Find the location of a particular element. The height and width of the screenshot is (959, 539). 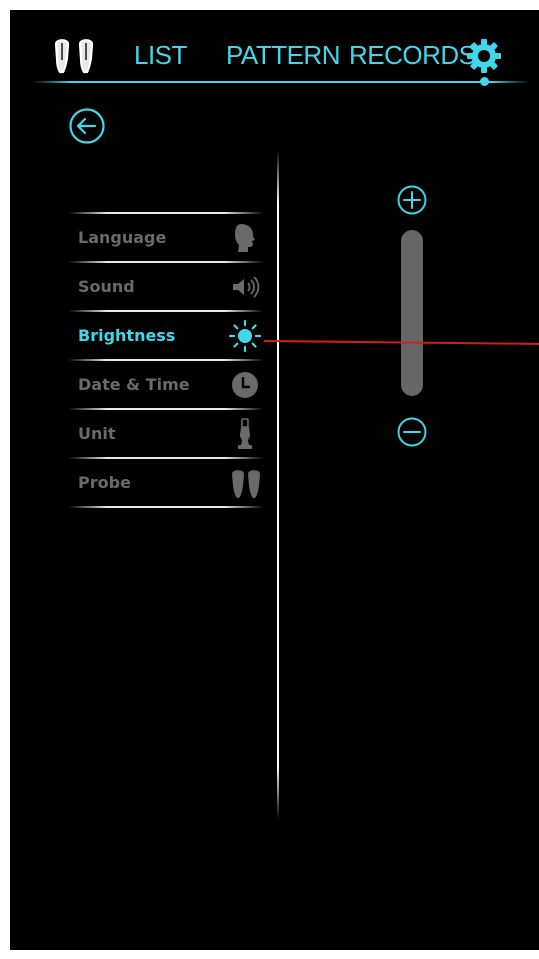

menu-item-date-time: Date & Time is located at coordinates (168, 384).